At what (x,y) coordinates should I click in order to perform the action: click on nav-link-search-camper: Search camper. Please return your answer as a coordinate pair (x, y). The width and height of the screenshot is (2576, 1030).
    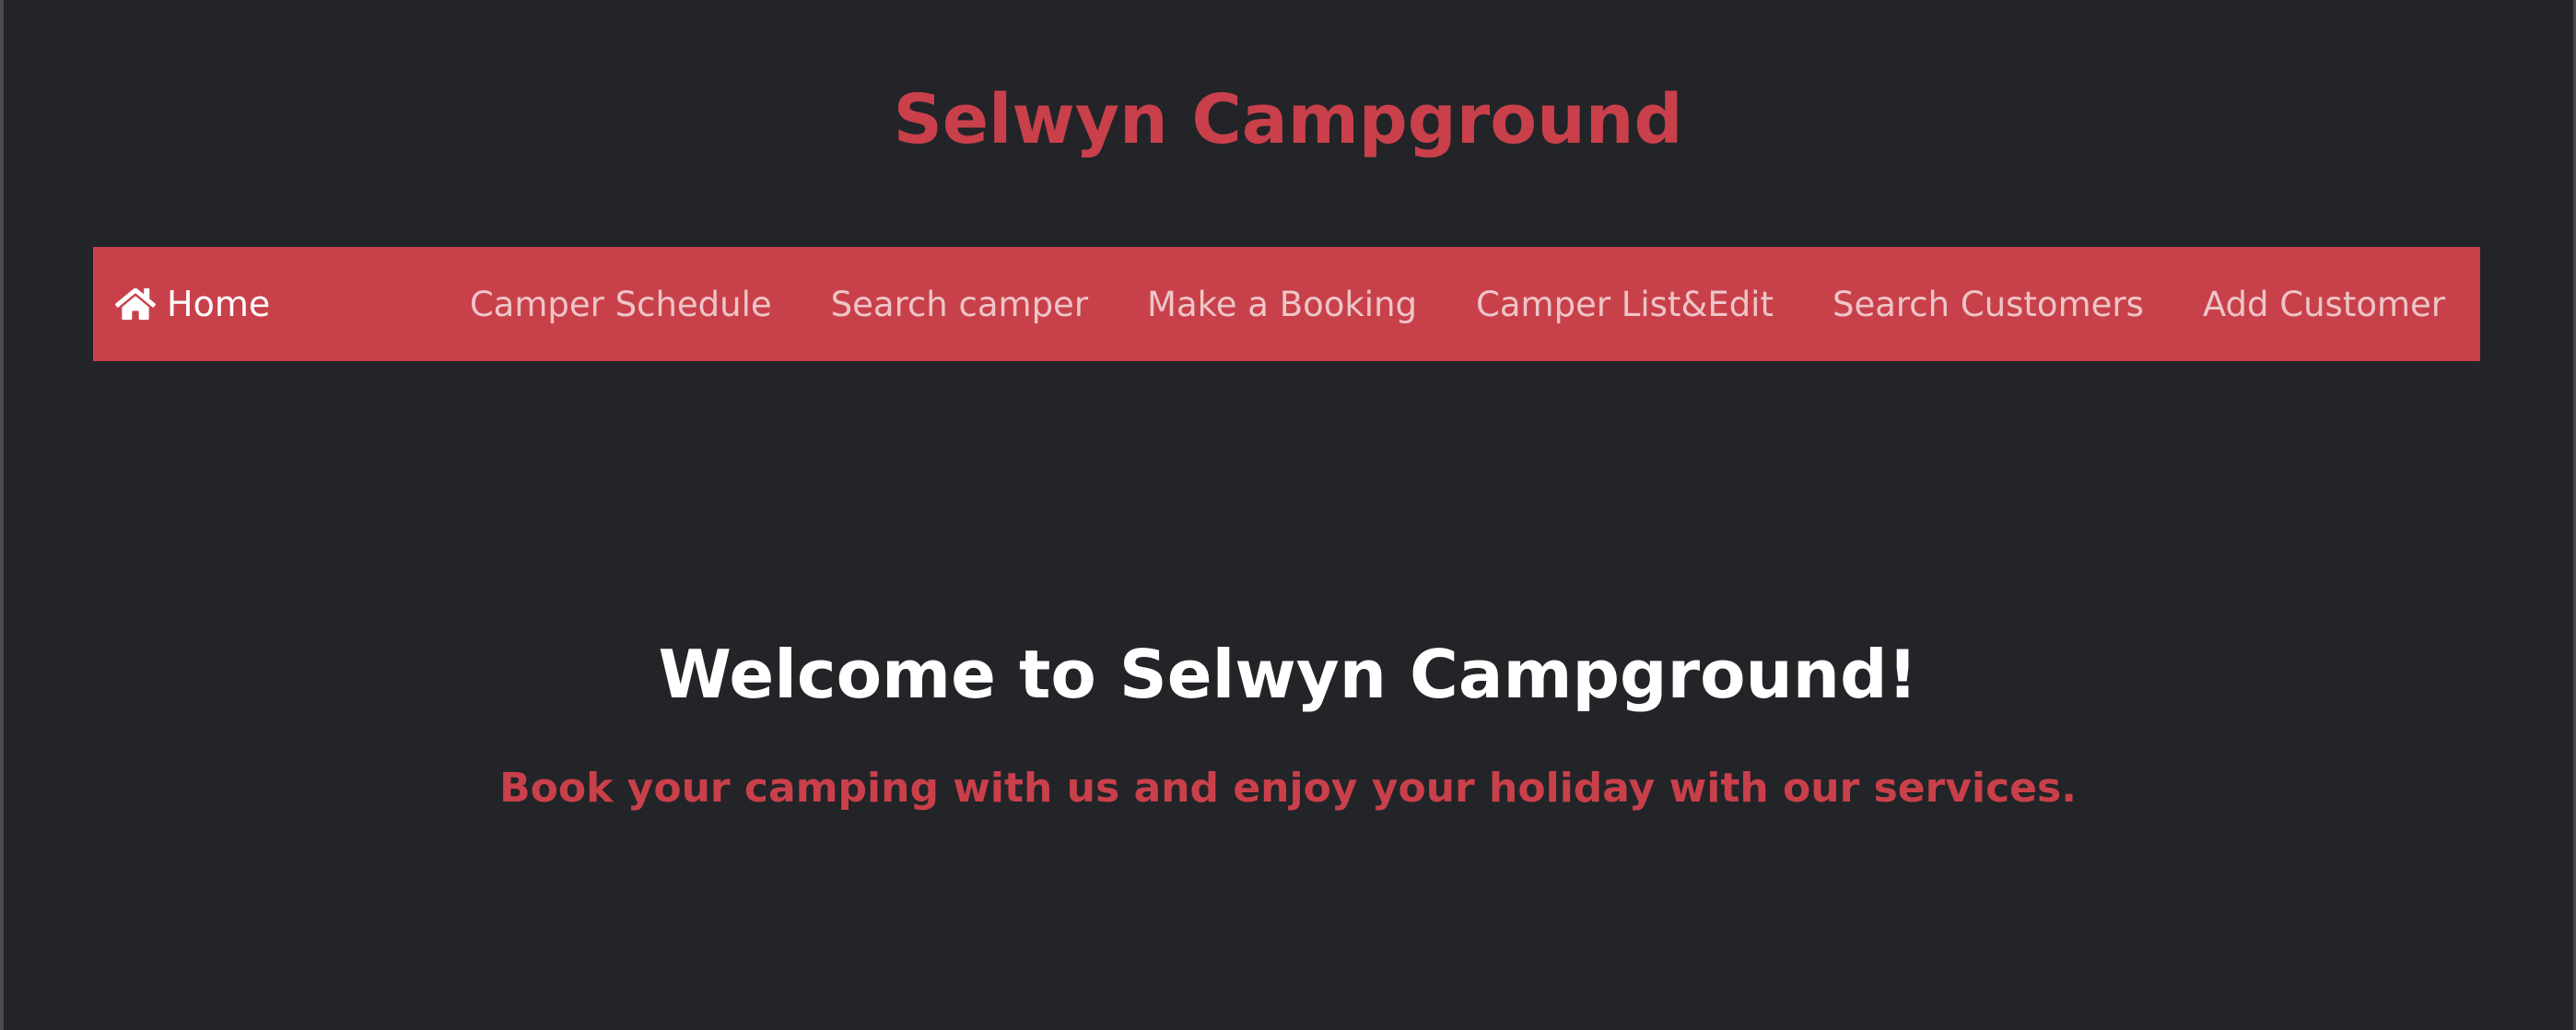
    Looking at the image, I should click on (960, 305).